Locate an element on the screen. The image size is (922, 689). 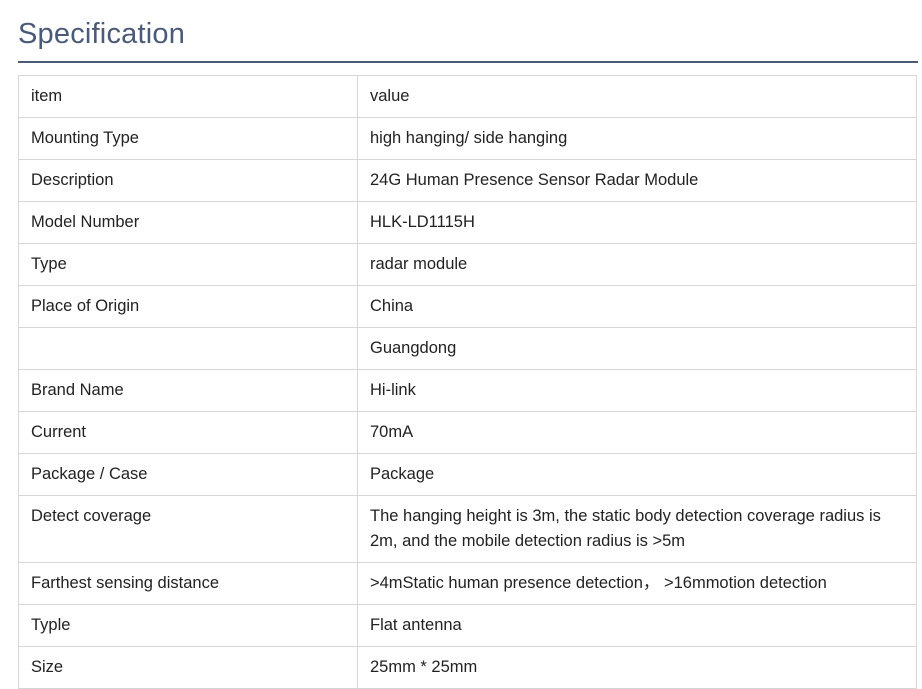
cell-value: value is located at coordinates (637, 96).